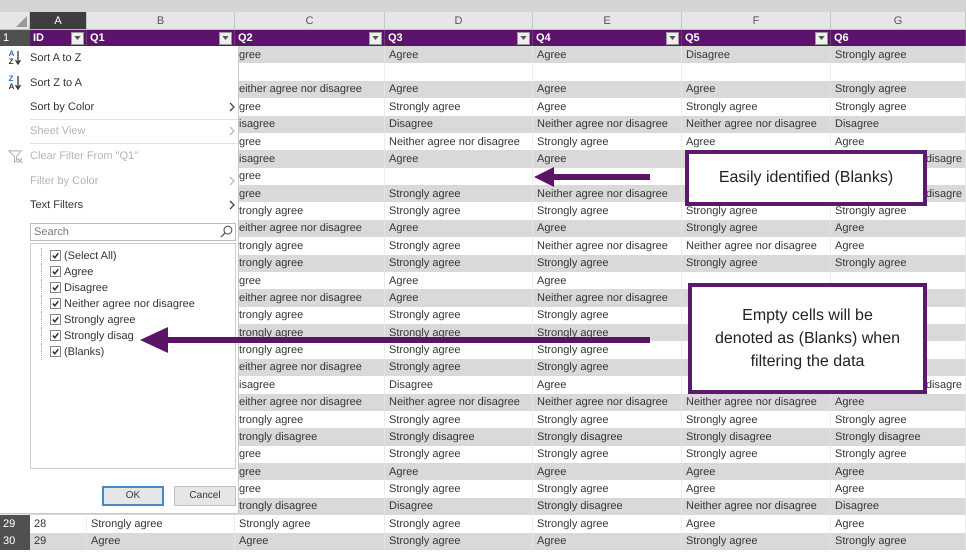 The height and width of the screenshot is (558, 966). What do you see at coordinates (133, 496) in the screenshot?
I see `dialog-button: OK` at bounding box center [133, 496].